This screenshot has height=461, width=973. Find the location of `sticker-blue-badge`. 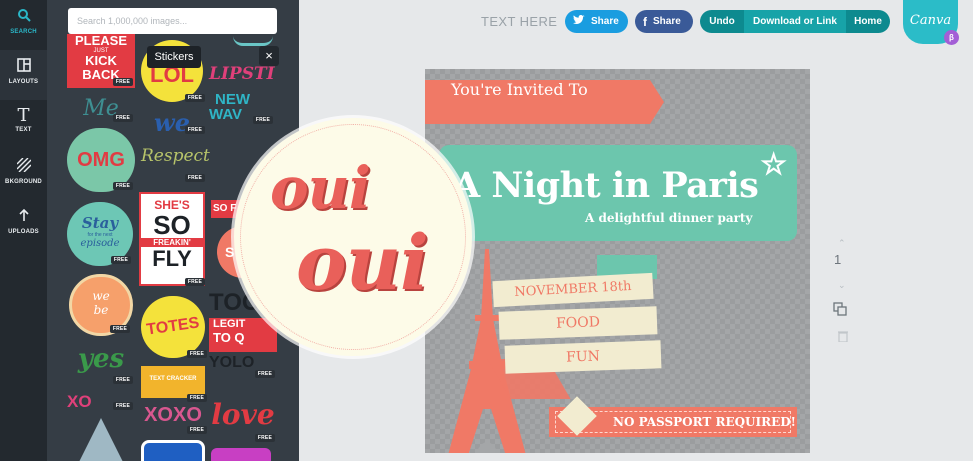

sticker-blue-badge is located at coordinates (173, 450).